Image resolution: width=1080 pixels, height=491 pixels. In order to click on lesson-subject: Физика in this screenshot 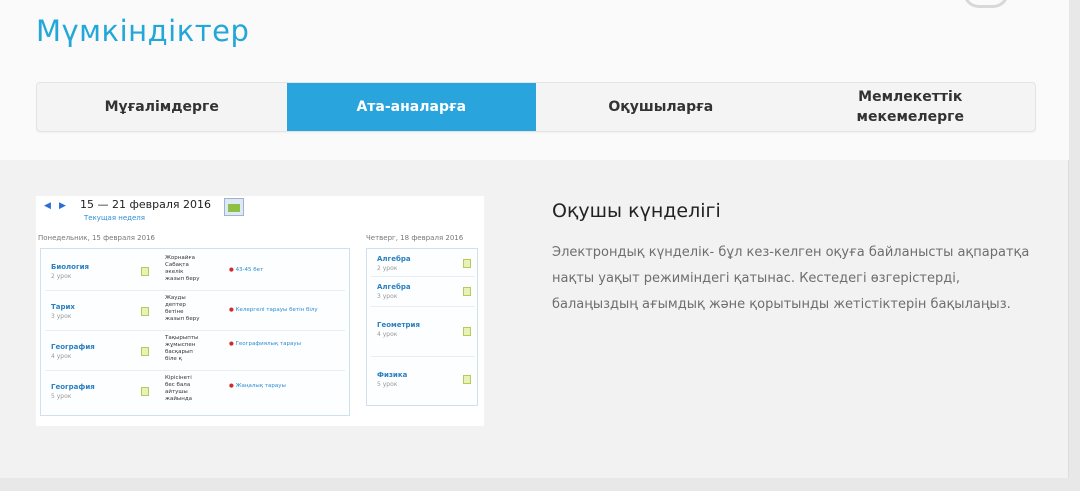, I will do `click(392, 375)`.